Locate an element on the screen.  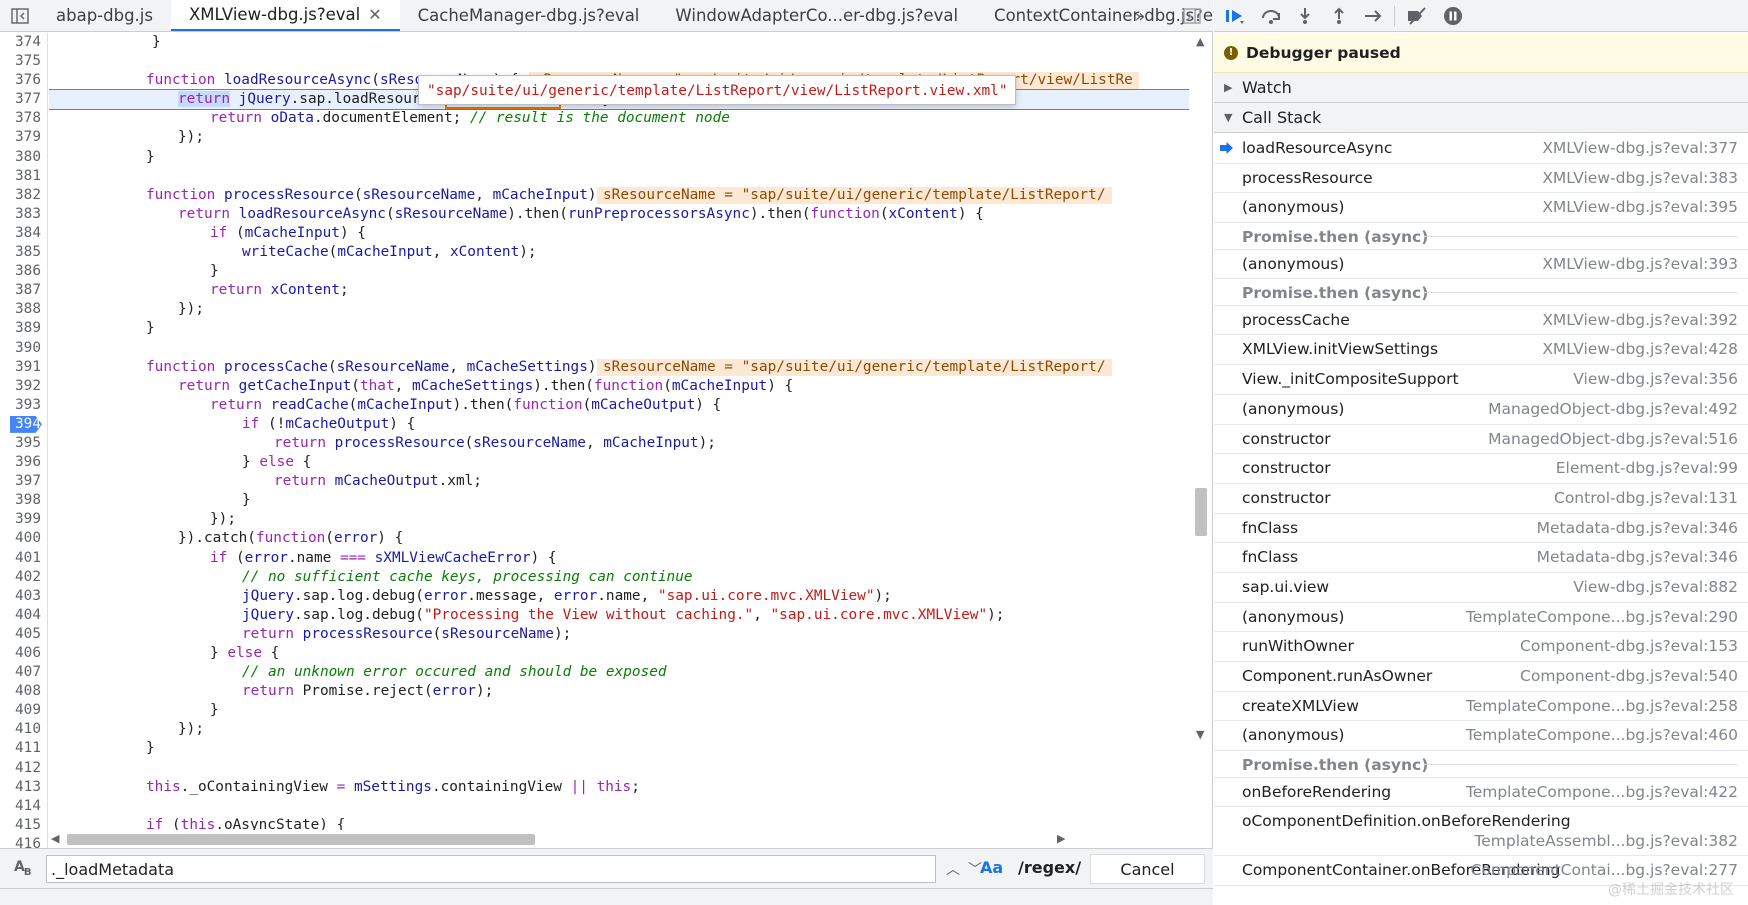
frame-location: Element-dbg.js?eval:99 is located at coordinates (1647, 468).